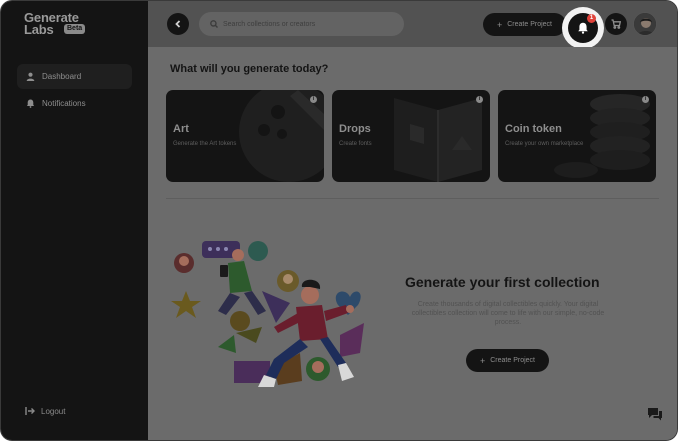  What do you see at coordinates (53, 411) in the screenshot?
I see `logout-label: Logout` at bounding box center [53, 411].